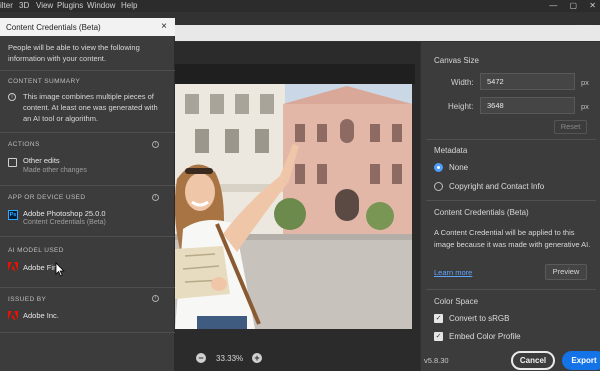 Image resolution: width=600 pixels, height=371 pixels. I want to click on width-label: Width:, so click(462, 82).